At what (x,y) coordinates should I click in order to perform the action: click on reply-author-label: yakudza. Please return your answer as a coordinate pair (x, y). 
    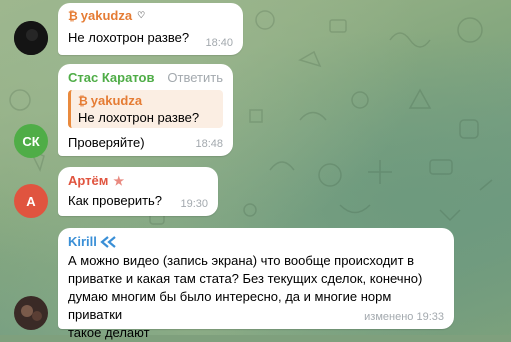
    Looking at the image, I should click on (116, 100).